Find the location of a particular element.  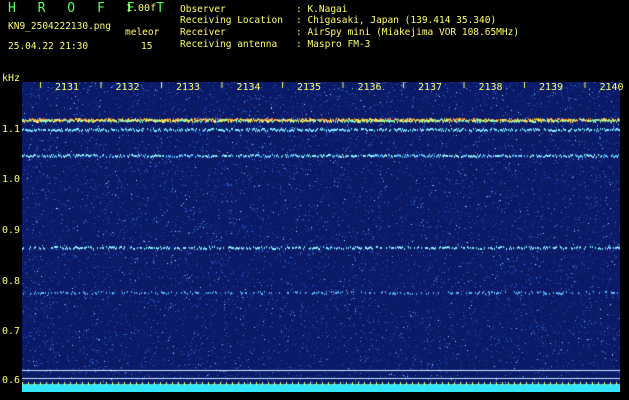

y-tick-label: 0.7 is located at coordinates (11, 331).